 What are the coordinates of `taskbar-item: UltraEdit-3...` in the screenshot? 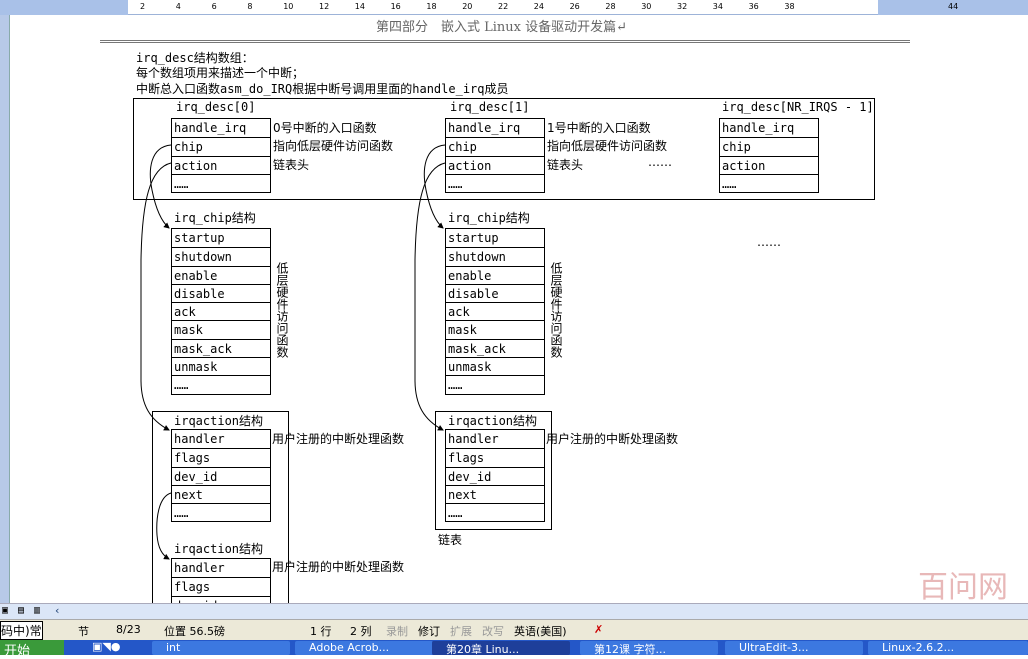 It's located at (794, 648).